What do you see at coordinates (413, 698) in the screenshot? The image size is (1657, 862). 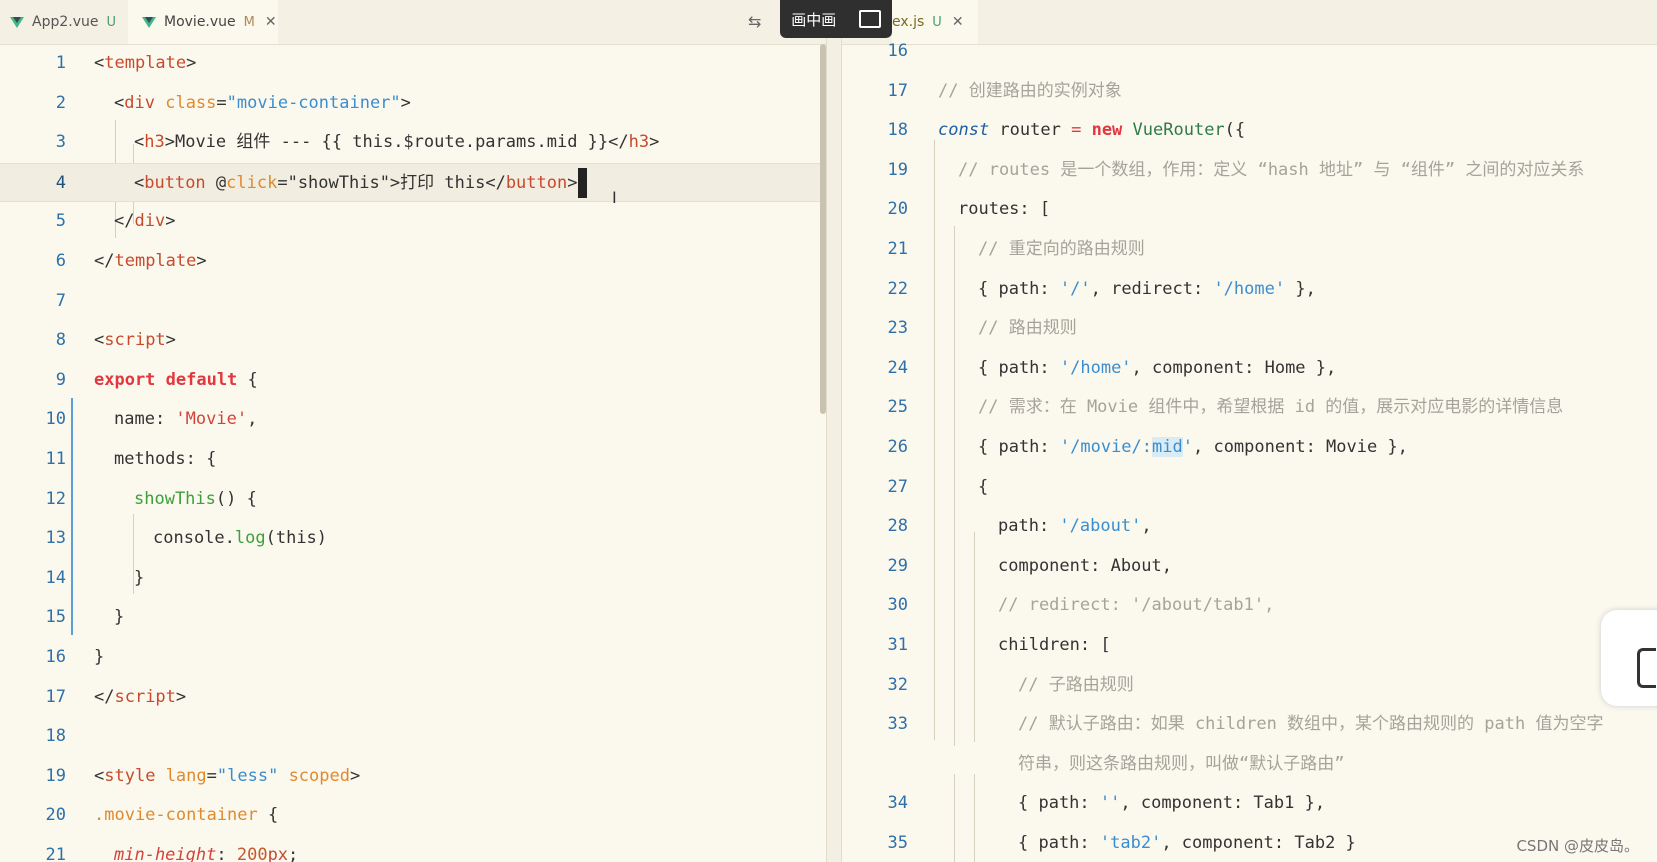 I see `code-line: 17 </script>` at bounding box center [413, 698].